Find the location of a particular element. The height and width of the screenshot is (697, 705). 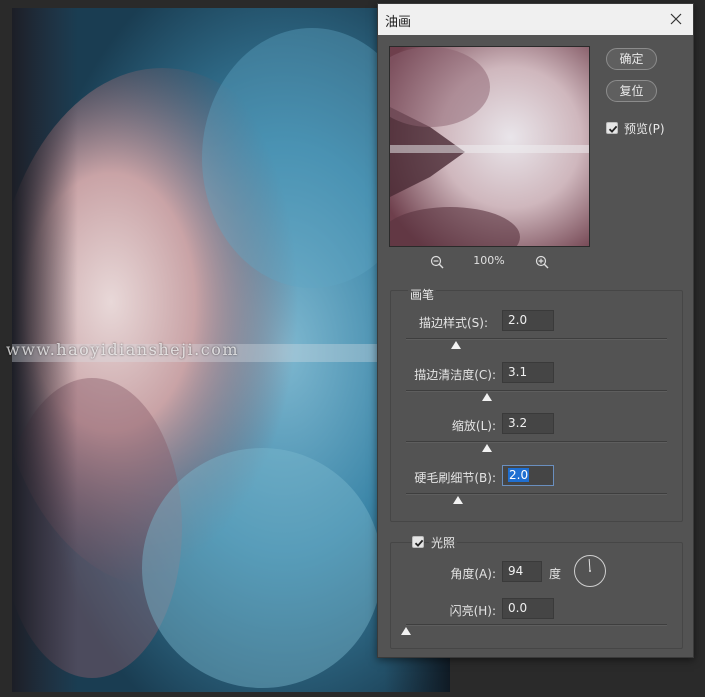

shine-input: 0.0 is located at coordinates (528, 608).